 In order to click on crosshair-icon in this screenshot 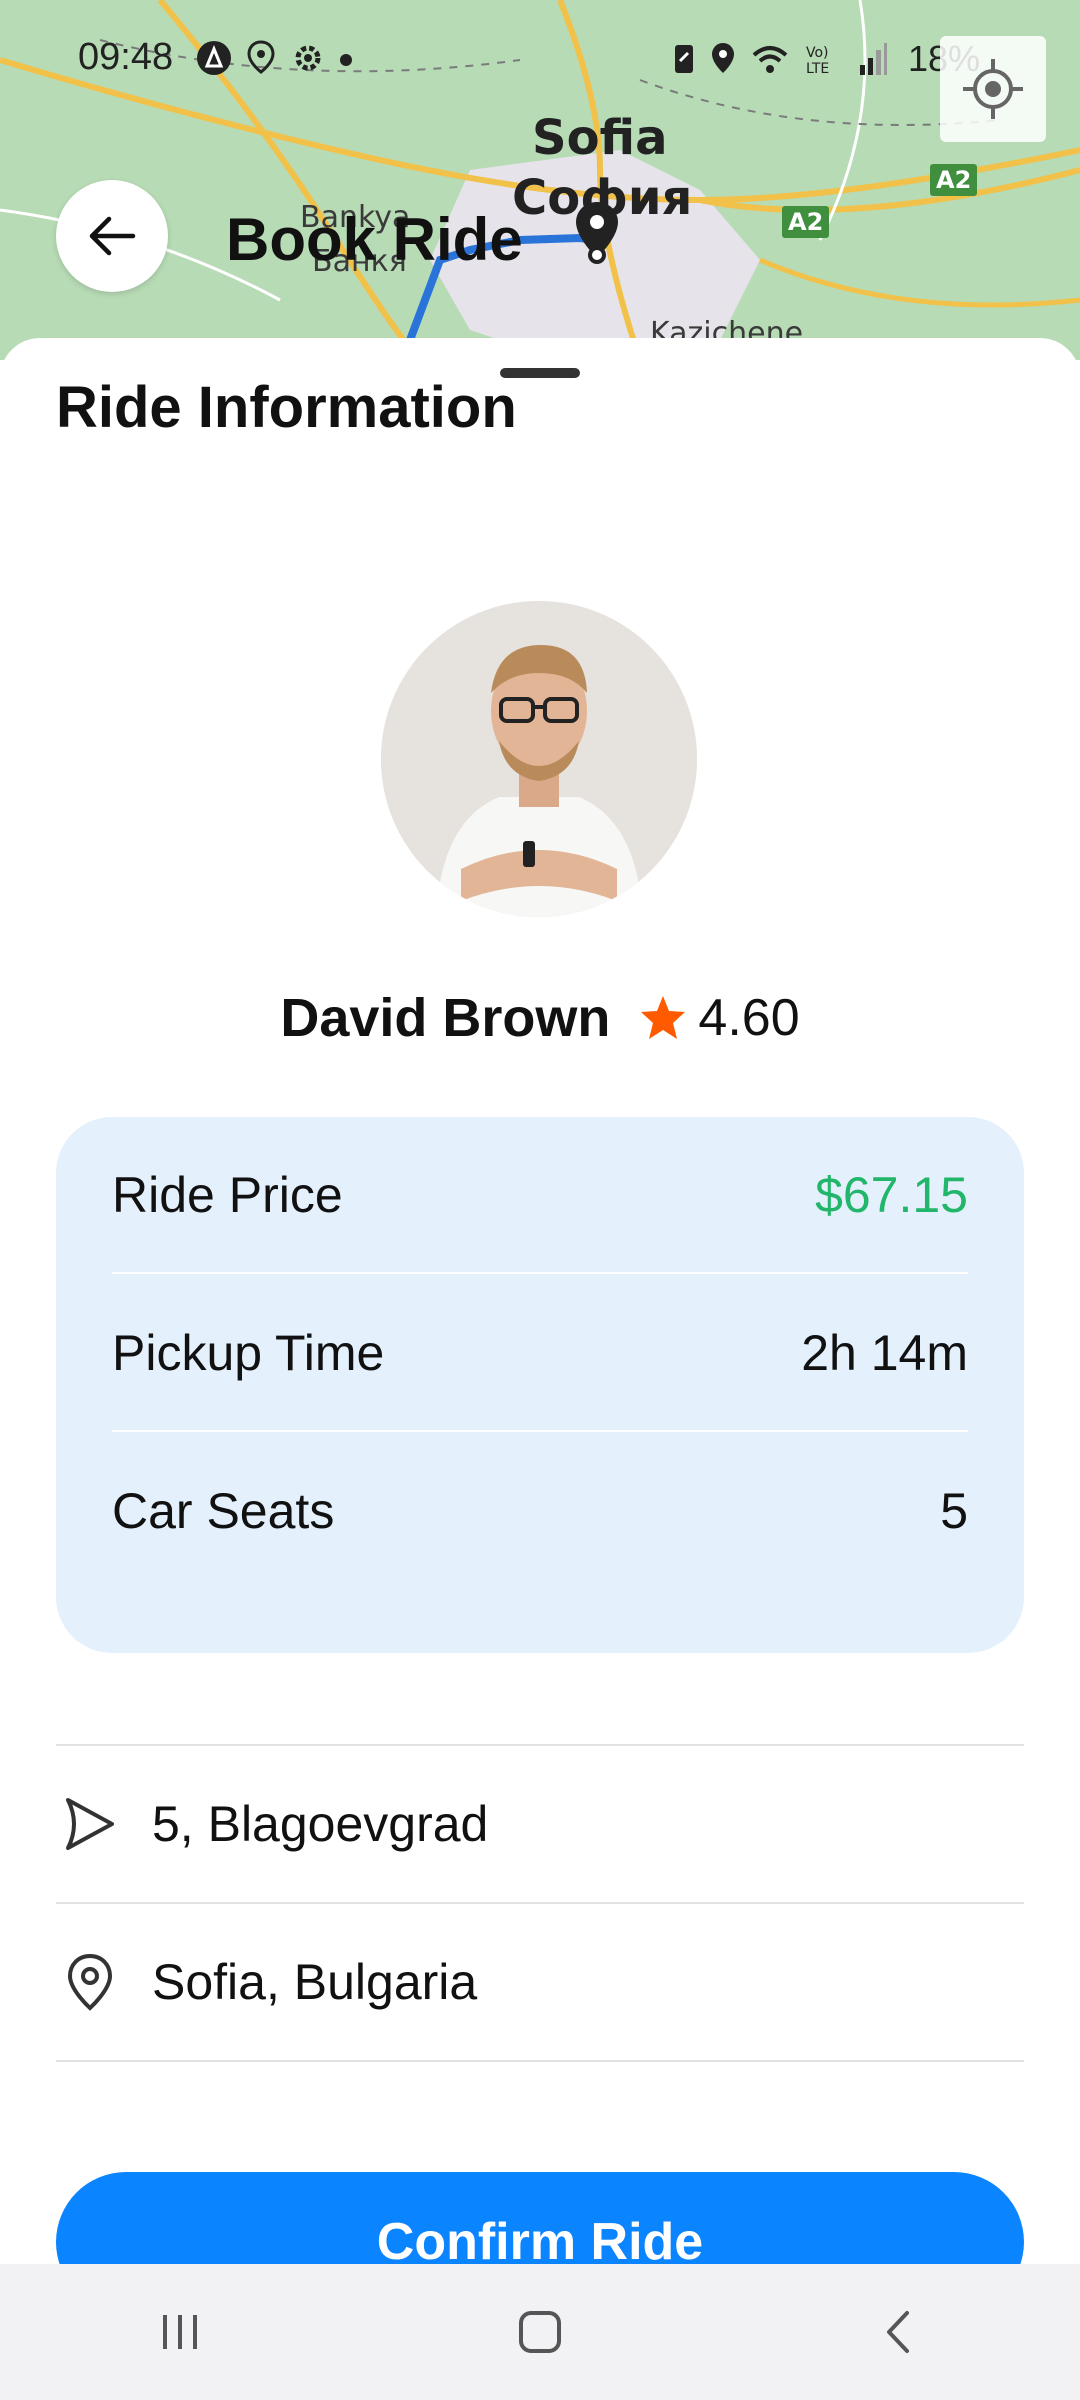, I will do `click(993, 89)`.